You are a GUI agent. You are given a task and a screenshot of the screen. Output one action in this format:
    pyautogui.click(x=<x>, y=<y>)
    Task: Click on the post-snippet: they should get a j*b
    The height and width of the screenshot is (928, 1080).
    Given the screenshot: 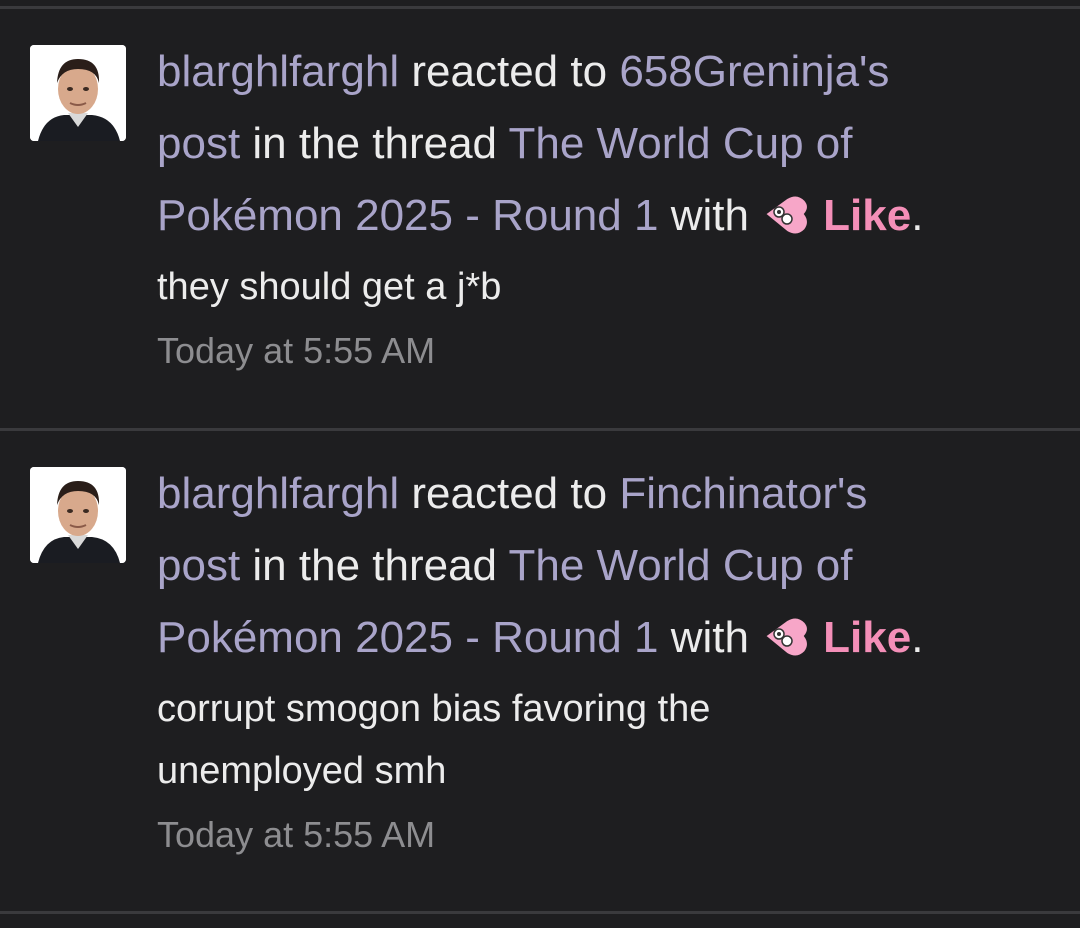 What is the action you would take?
    pyautogui.click(x=329, y=287)
    